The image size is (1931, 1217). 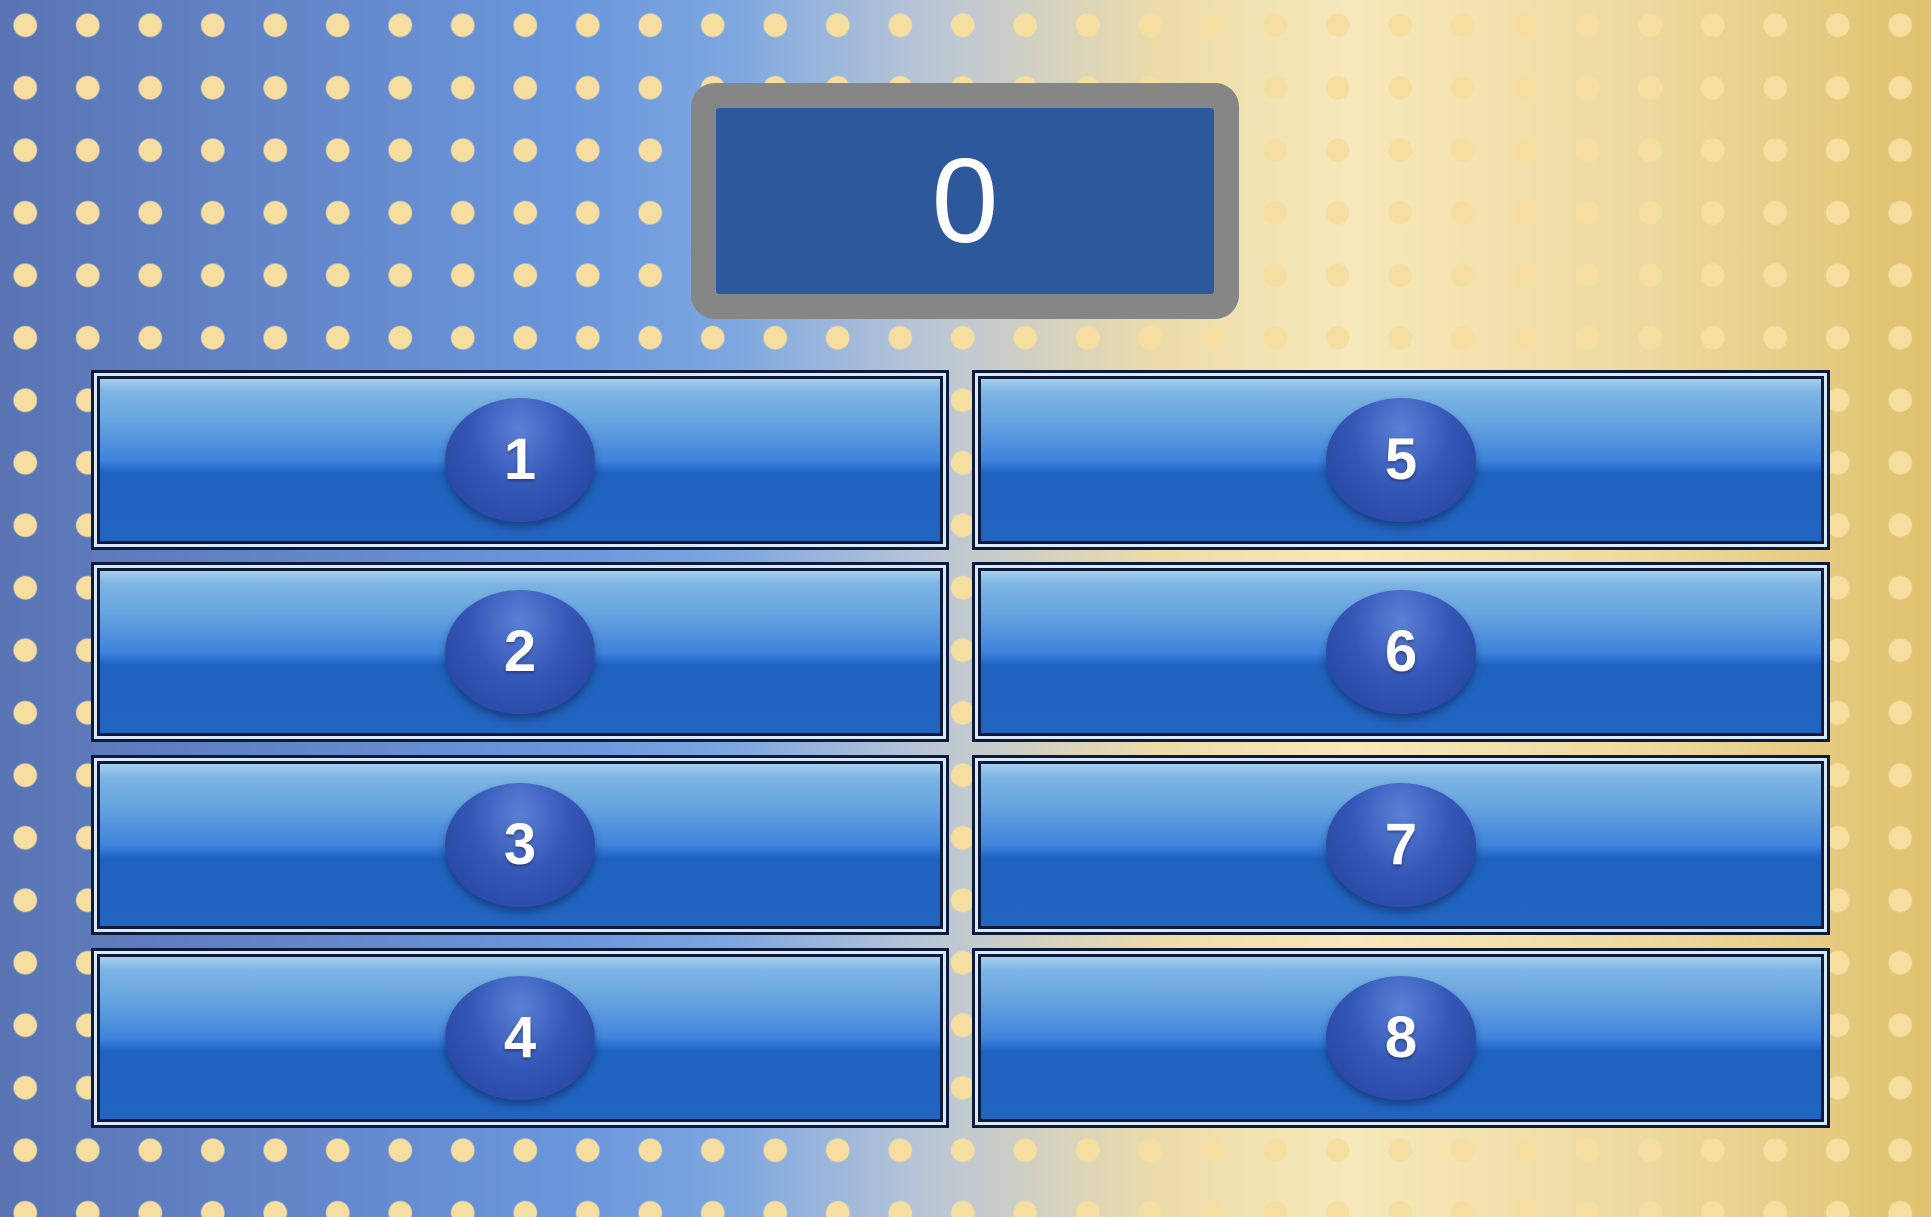 I want to click on answer-slot-4: 4, so click(x=520, y=1038).